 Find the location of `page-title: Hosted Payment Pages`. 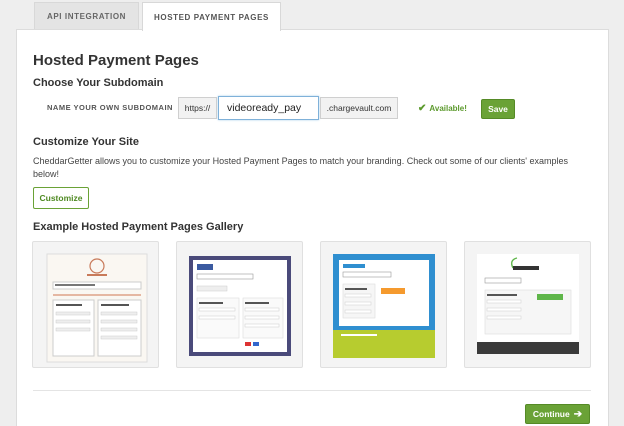

page-title: Hosted Payment Pages is located at coordinates (116, 60).